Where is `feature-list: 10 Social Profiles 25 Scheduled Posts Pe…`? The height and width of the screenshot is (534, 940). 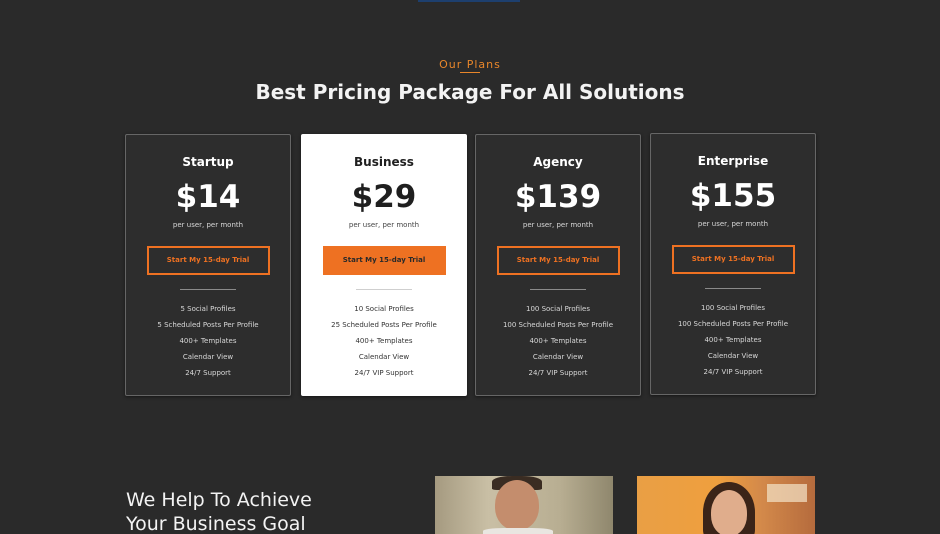 feature-list: 10 Social Profiles 25 Scheduled Posts Pe… is located at coordinates (384, 341).